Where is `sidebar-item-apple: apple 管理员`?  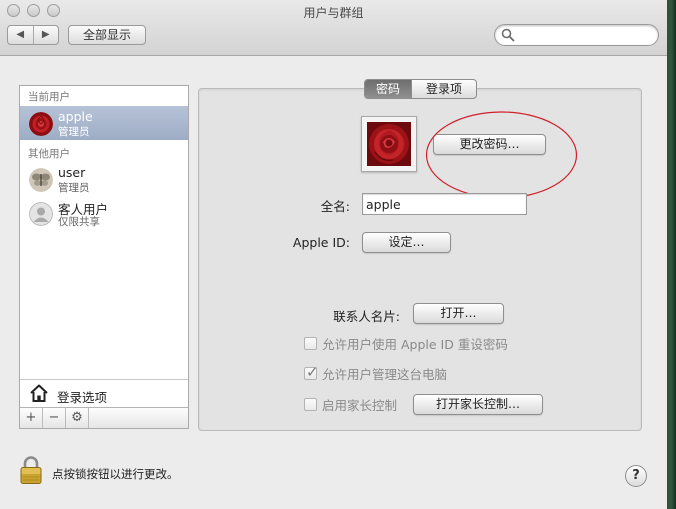 sidebar-item-apple: apple 管理员 is located at coordinates (104, 123).